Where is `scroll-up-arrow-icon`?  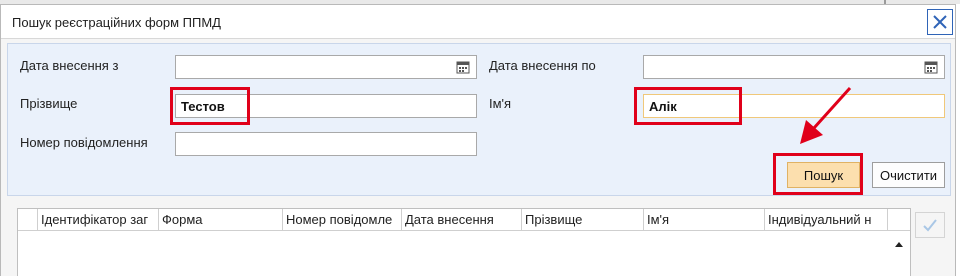
scroll-up-arrow-icon is located at coordinates (899, 244).